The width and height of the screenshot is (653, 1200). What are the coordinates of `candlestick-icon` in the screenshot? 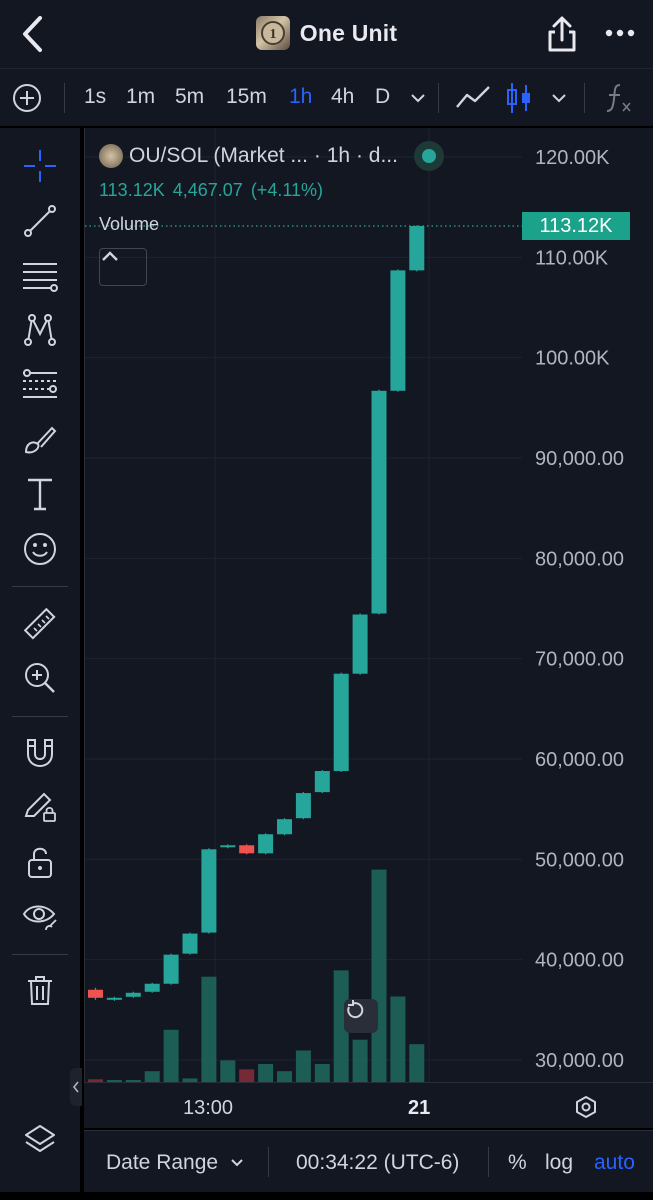 It's located at (518, 98).